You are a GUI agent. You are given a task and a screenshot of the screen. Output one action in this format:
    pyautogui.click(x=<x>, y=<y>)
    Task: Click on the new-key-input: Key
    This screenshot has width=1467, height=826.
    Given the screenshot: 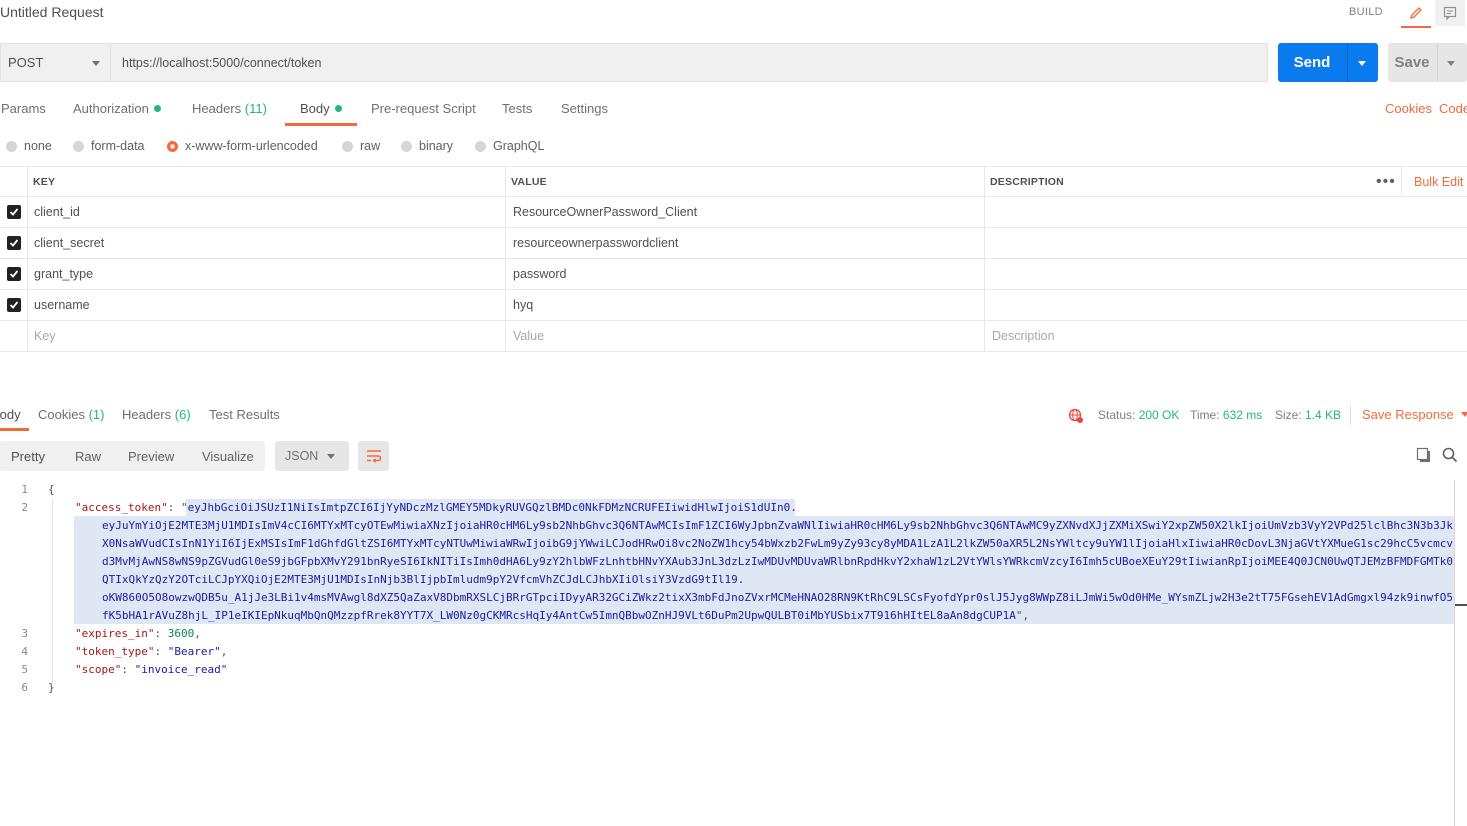 What is the action you would take?
    pyautogui.click(x=45, y=336)
    